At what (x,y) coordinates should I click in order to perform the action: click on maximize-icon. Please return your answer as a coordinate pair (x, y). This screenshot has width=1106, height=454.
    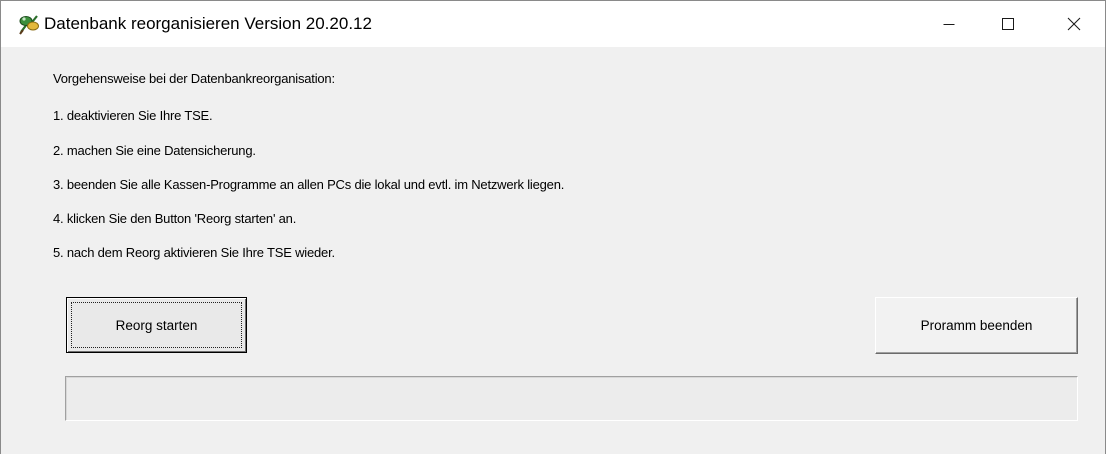
    Looking at the image, I should click on (1008, 24).